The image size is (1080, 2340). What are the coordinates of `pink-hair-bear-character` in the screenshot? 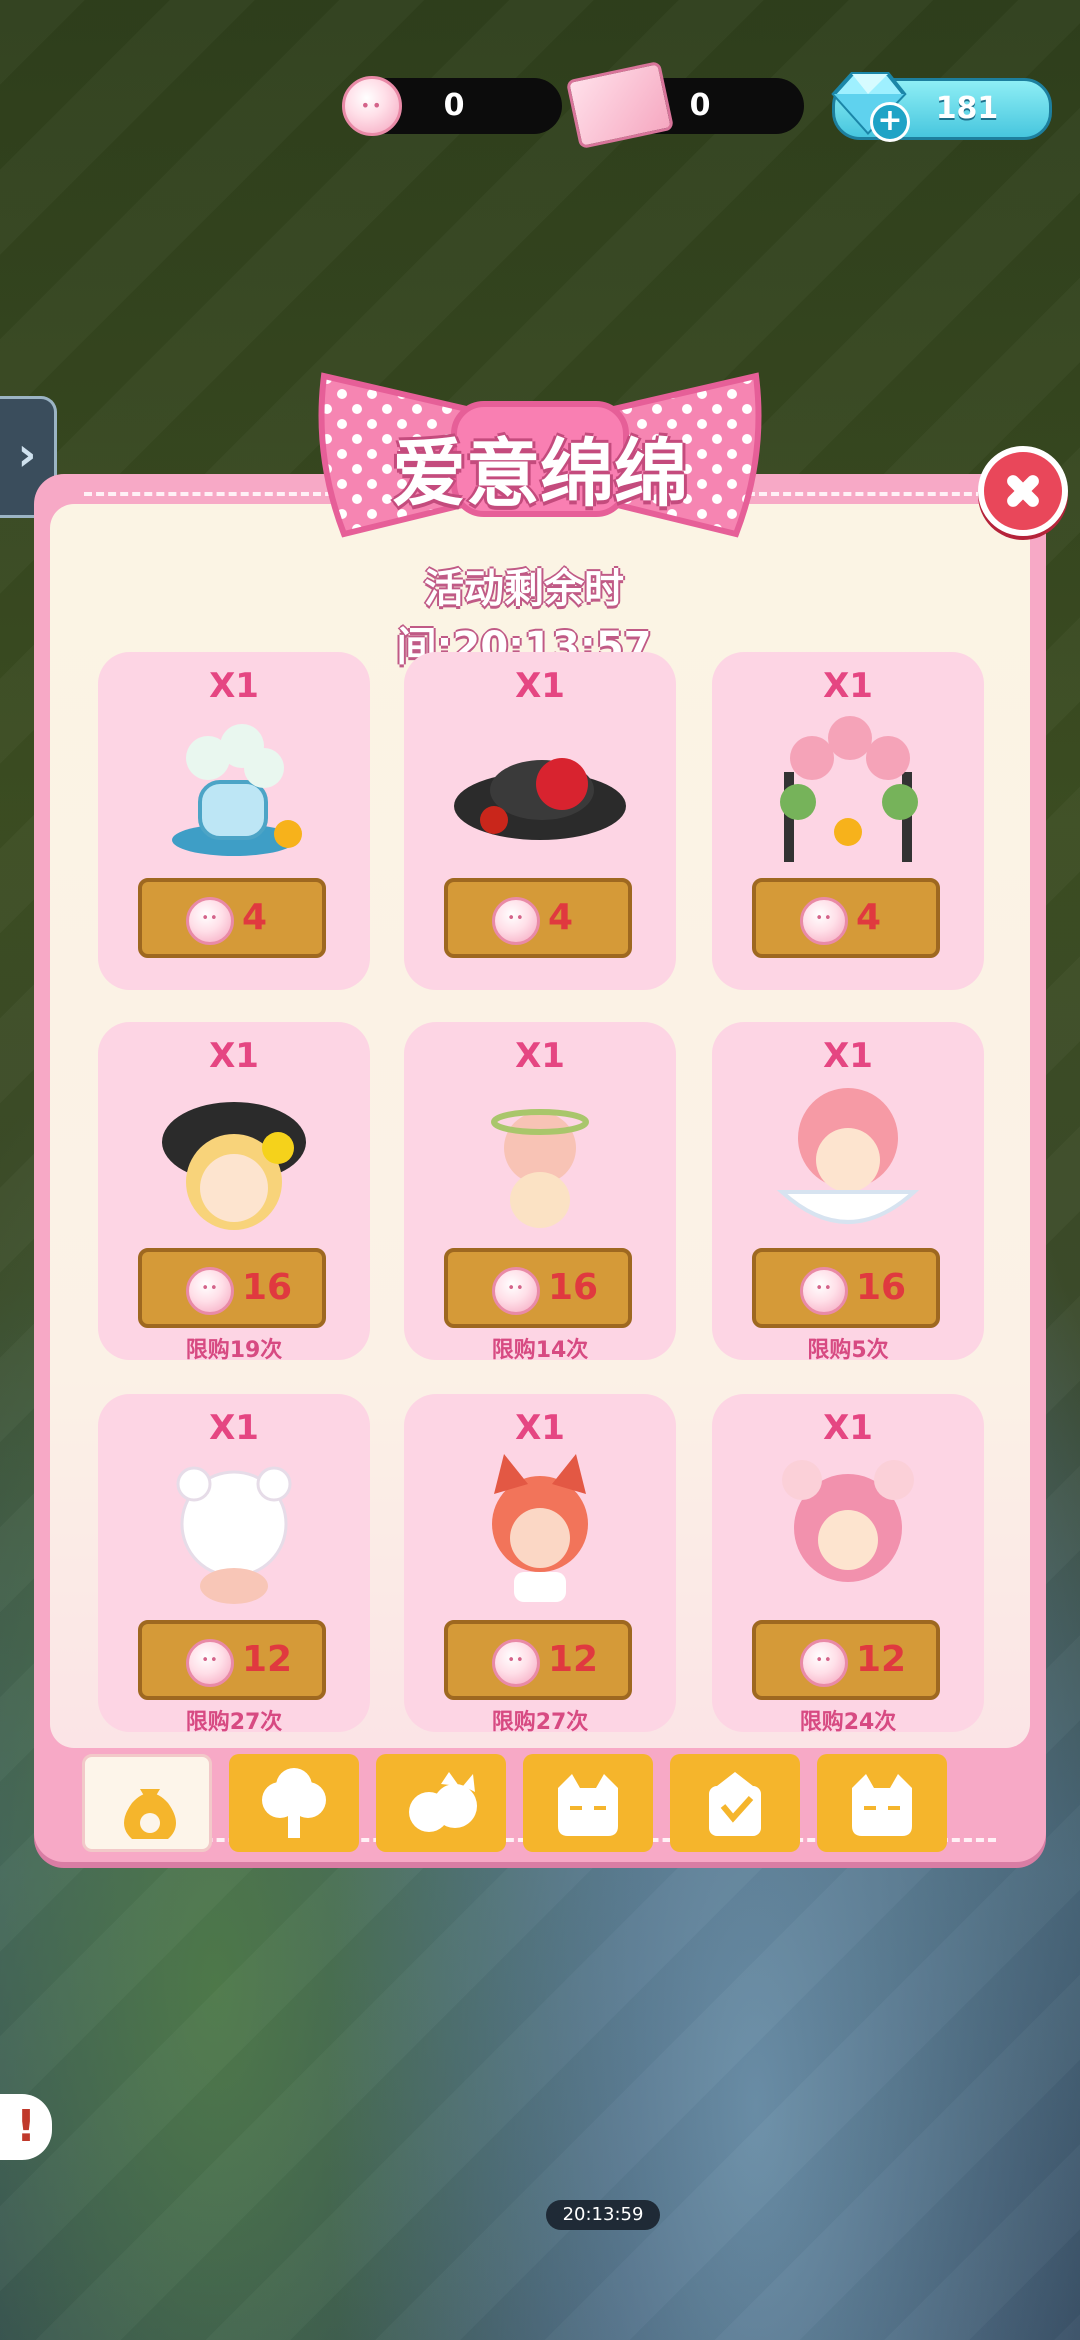 It's located at (848, 1521).